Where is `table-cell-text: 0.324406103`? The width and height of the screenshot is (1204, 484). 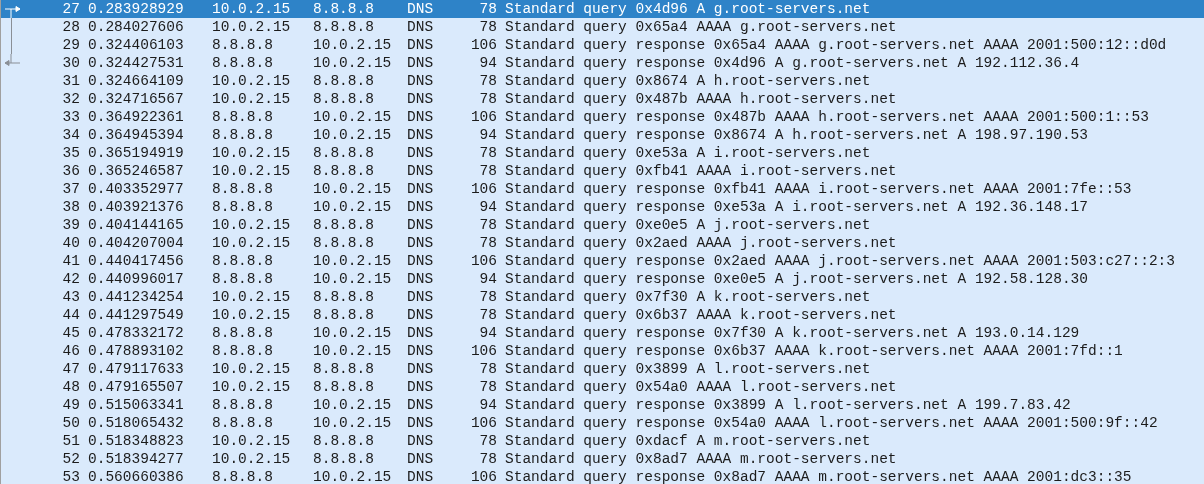 table-cell-text: 0.324406103 is located at coordinates (136, 45).